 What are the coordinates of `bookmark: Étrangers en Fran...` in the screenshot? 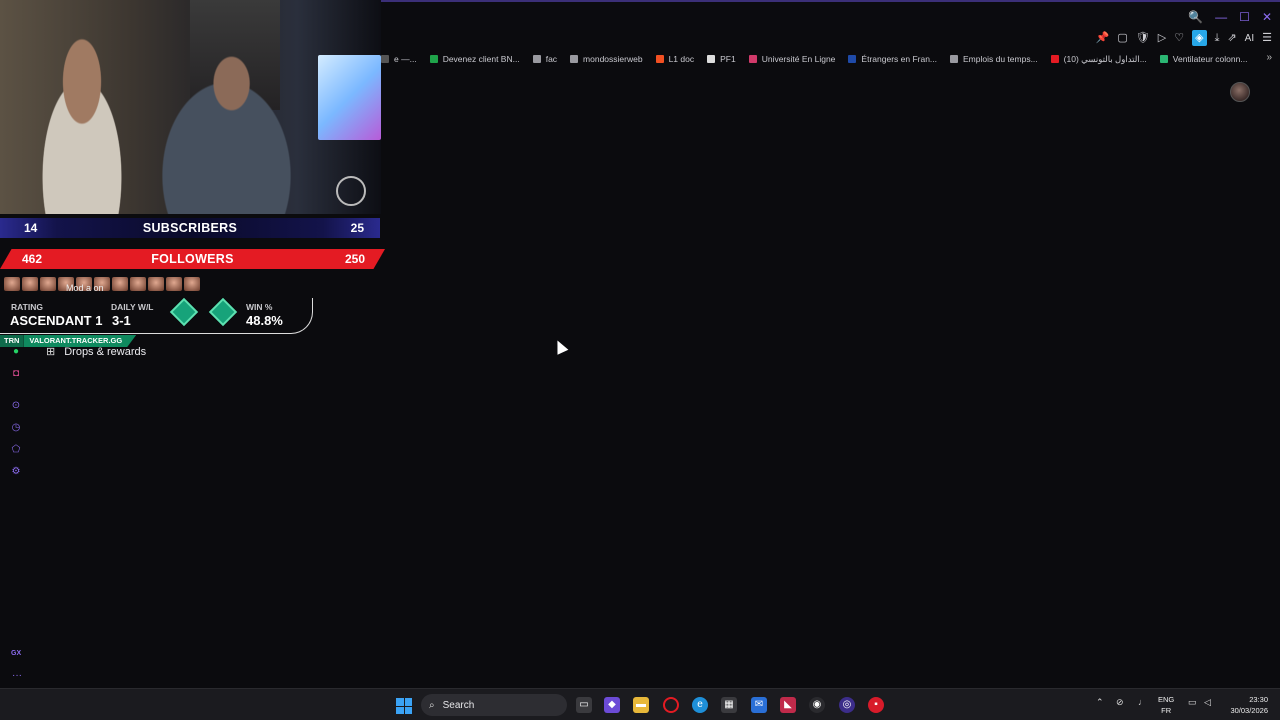 It's located at (892, 59).